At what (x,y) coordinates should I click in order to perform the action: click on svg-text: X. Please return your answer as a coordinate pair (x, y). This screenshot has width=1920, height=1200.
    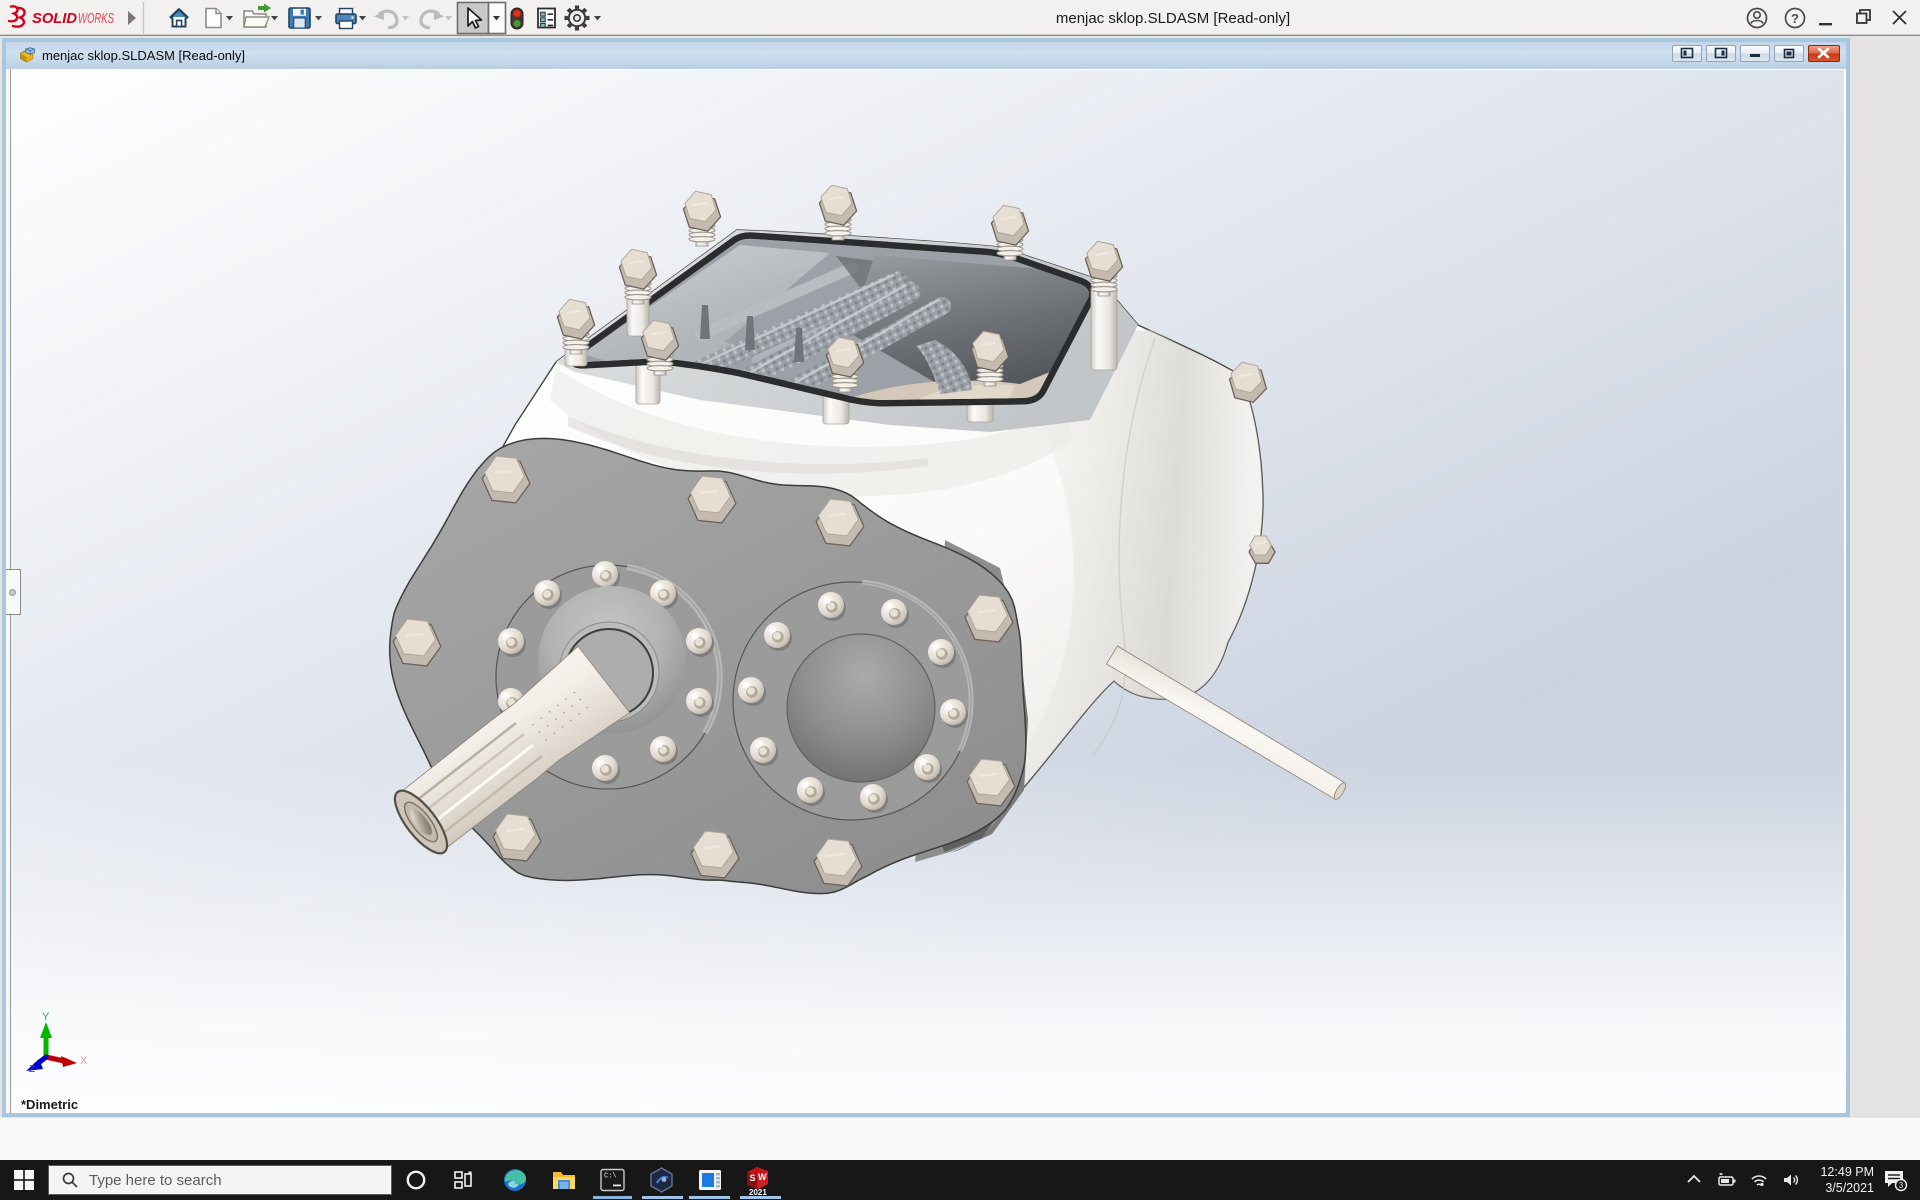
    Looking at the image, I should click on (84, 1061).